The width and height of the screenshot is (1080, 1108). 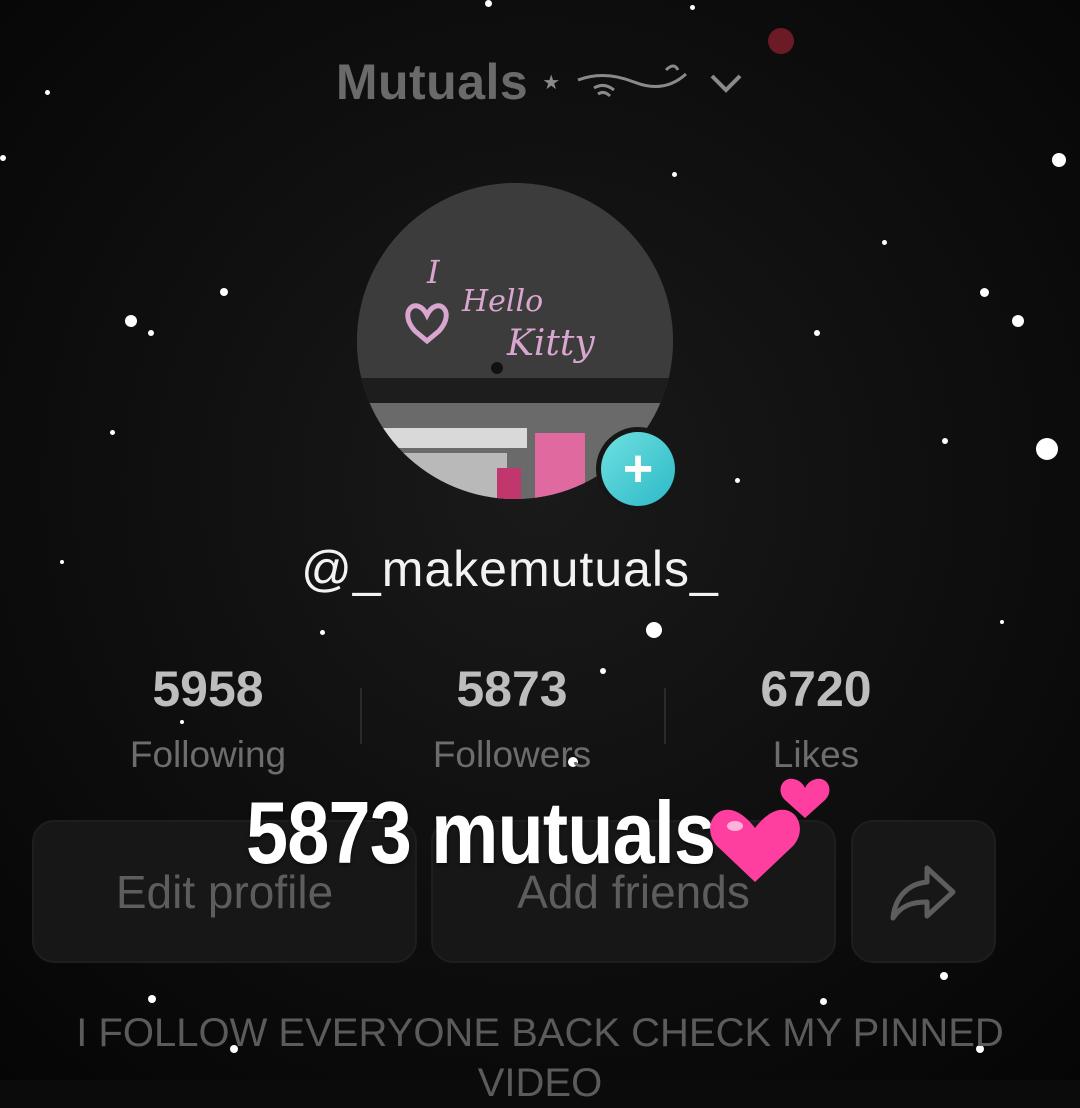 I want to click on stat-value: 6720, so click(x=816, y=689).